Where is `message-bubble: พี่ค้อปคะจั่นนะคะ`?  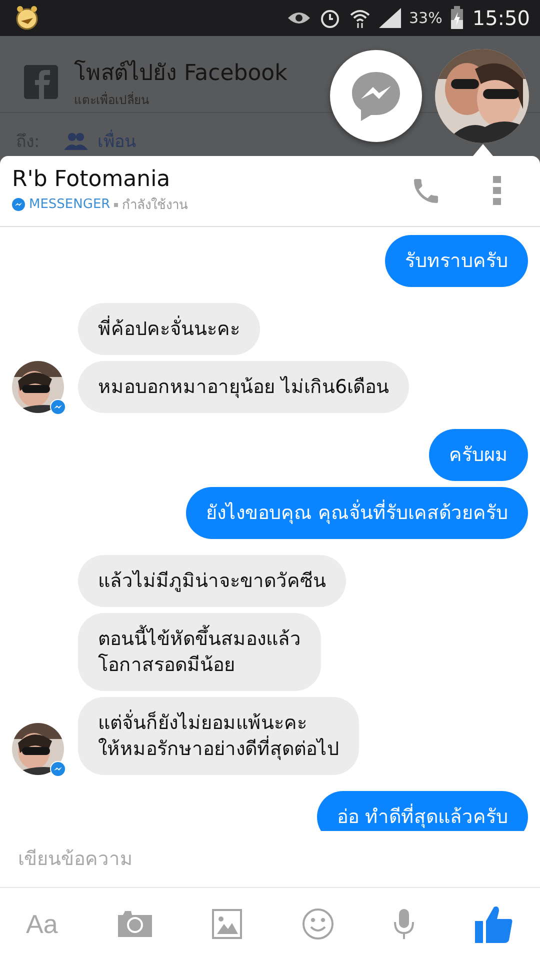
message-bubble: พี่ค้อปคะจั่นนะคะ is located at coordinates (169, 329).